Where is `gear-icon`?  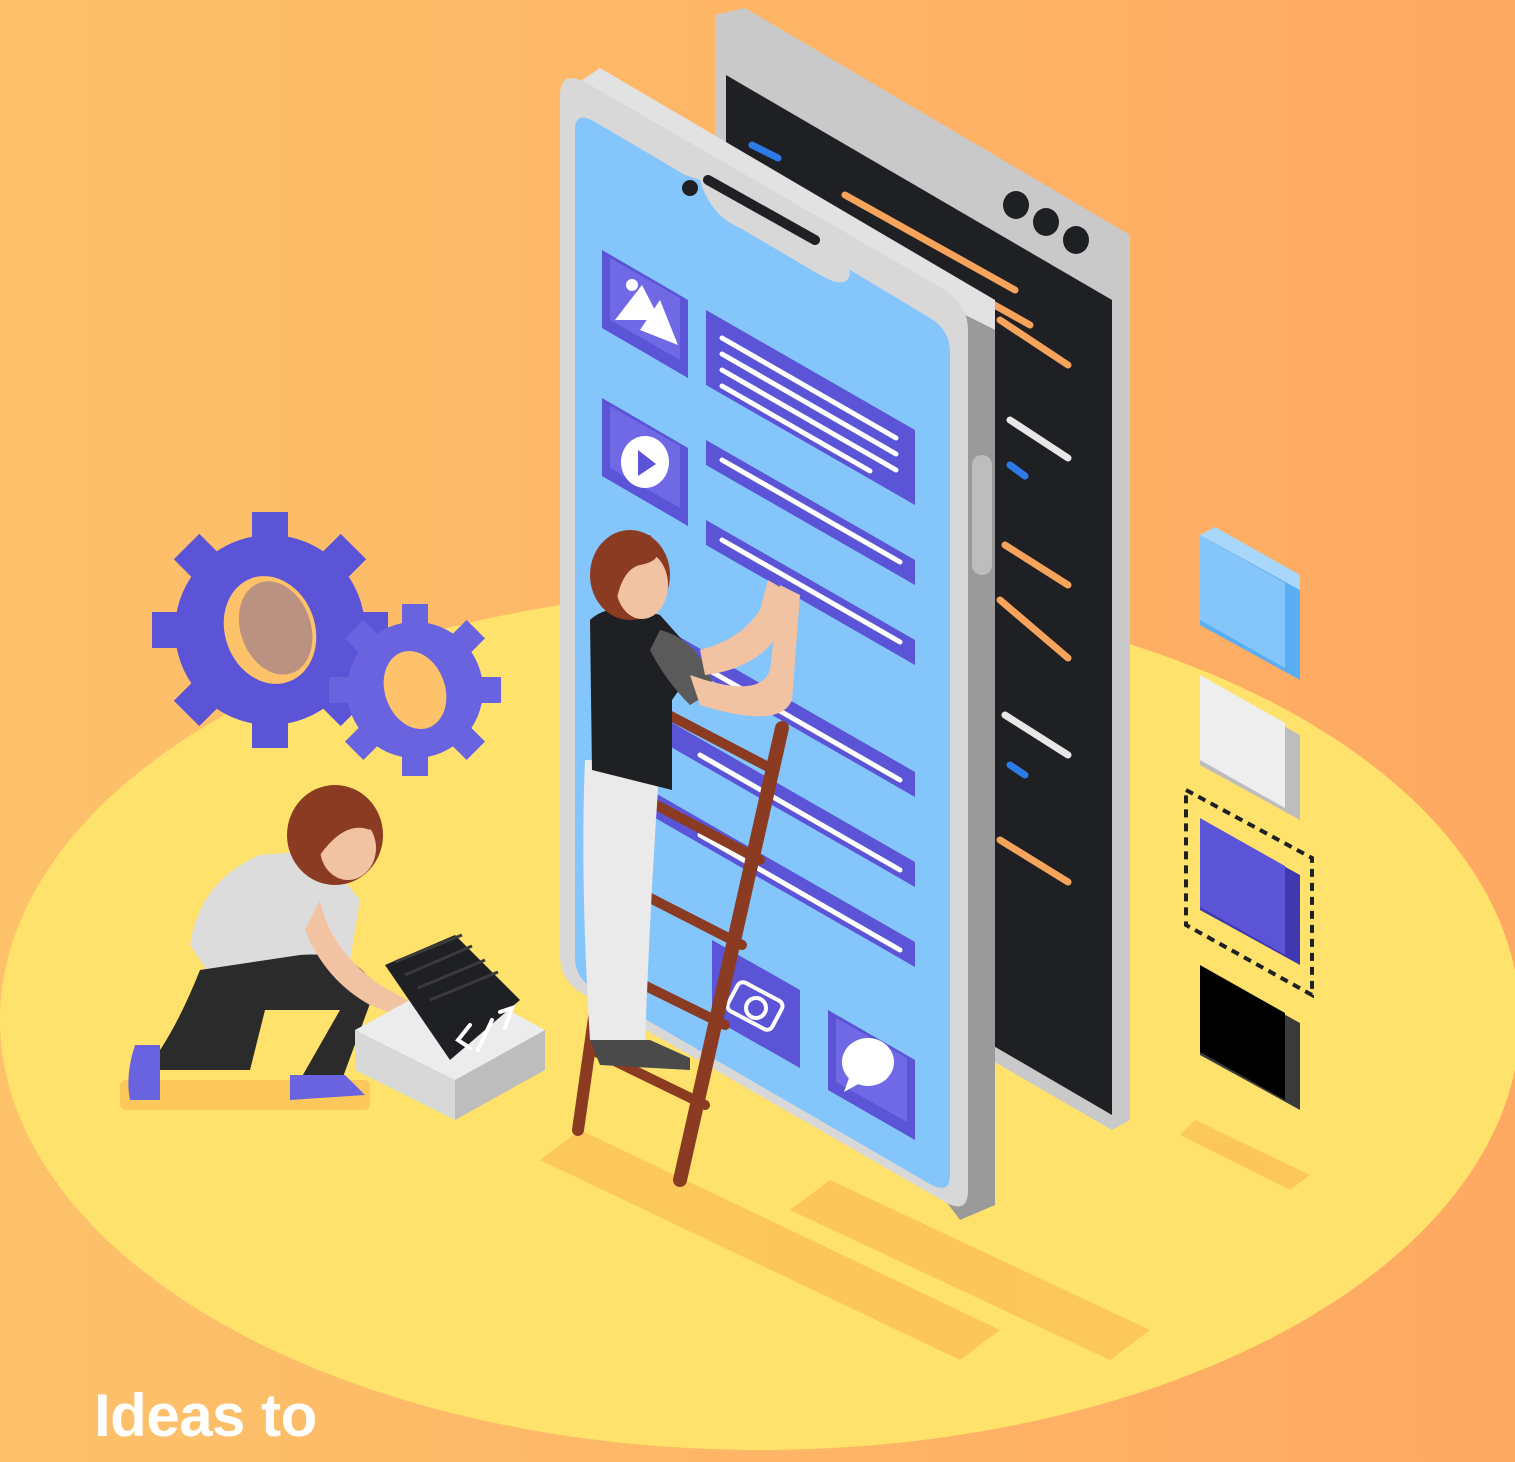 gear-icon is located at coordinates (415, 690).